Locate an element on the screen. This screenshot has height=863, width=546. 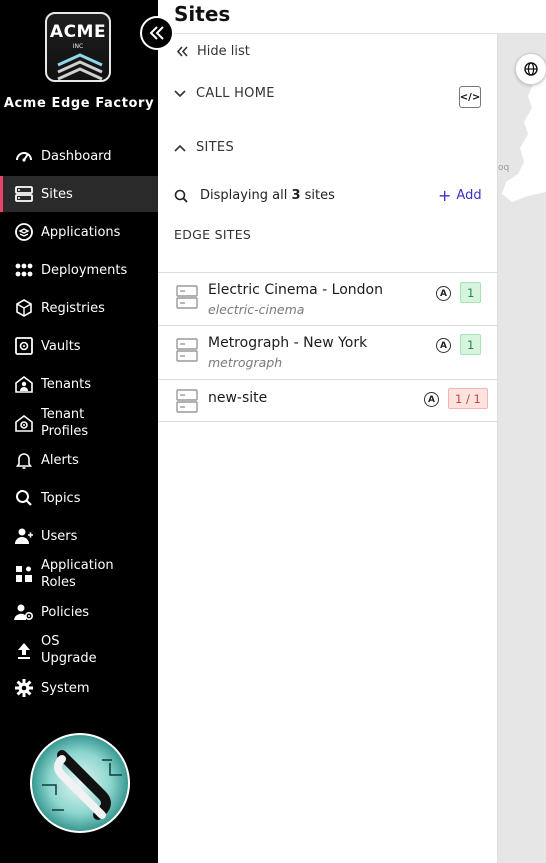
sidebar-item-policies: Policies is located at coordinates (79, 612).